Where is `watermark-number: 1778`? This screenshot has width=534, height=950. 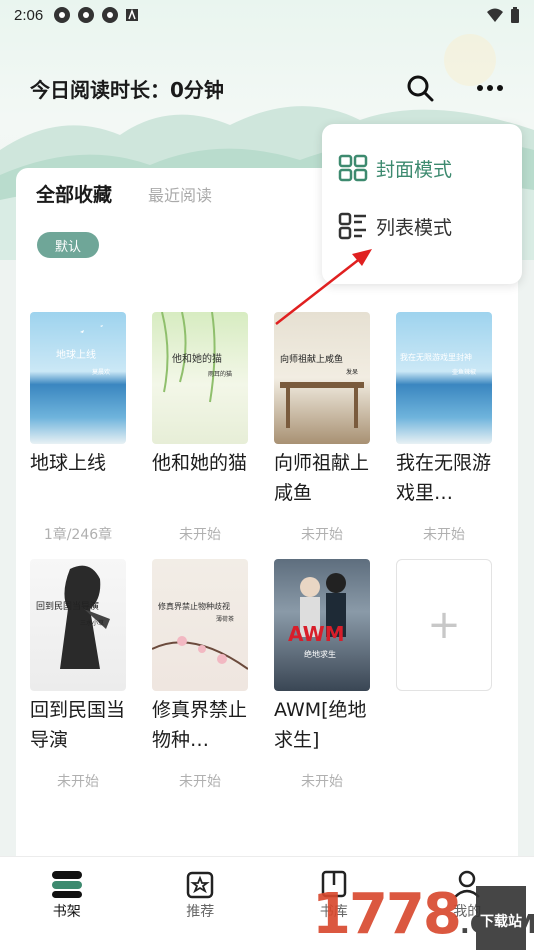
watermark-number: 1778 is located at coordinates (387, 914).